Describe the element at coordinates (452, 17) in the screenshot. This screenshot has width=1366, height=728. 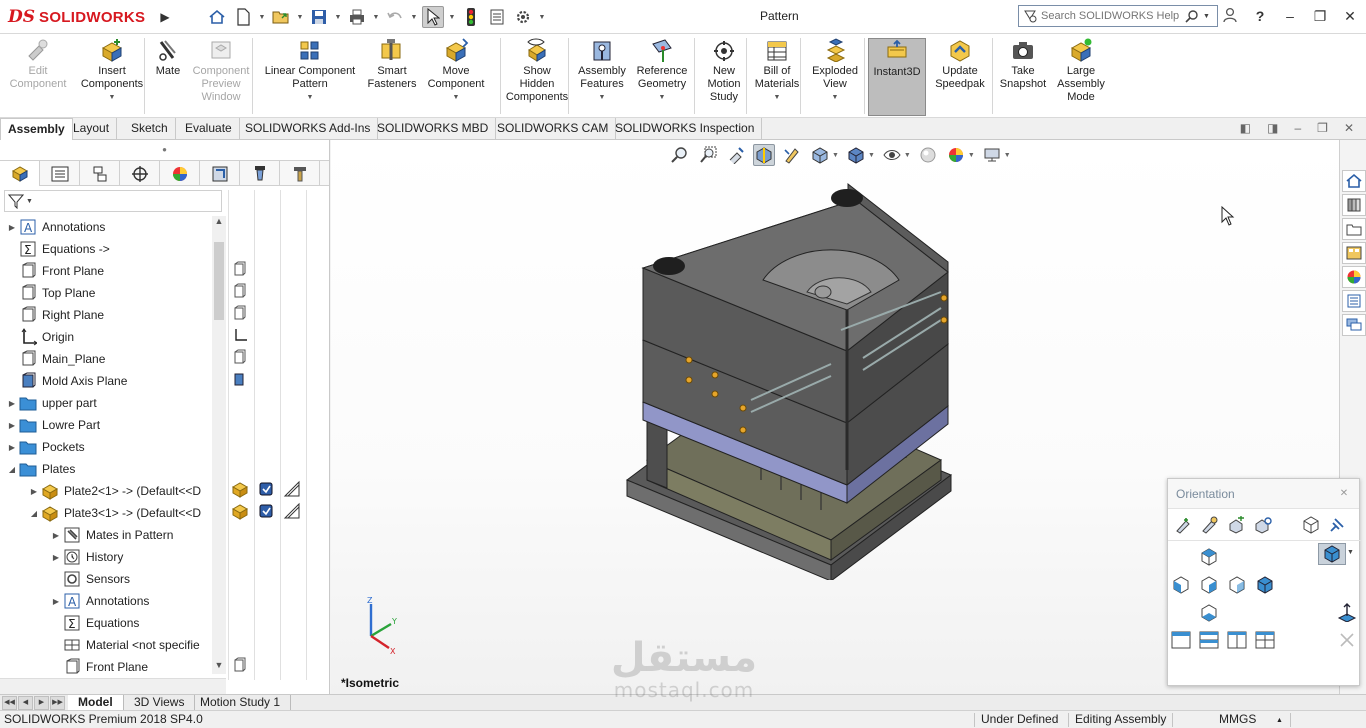
I see `select-dropdown-icon: ▼` at that location.